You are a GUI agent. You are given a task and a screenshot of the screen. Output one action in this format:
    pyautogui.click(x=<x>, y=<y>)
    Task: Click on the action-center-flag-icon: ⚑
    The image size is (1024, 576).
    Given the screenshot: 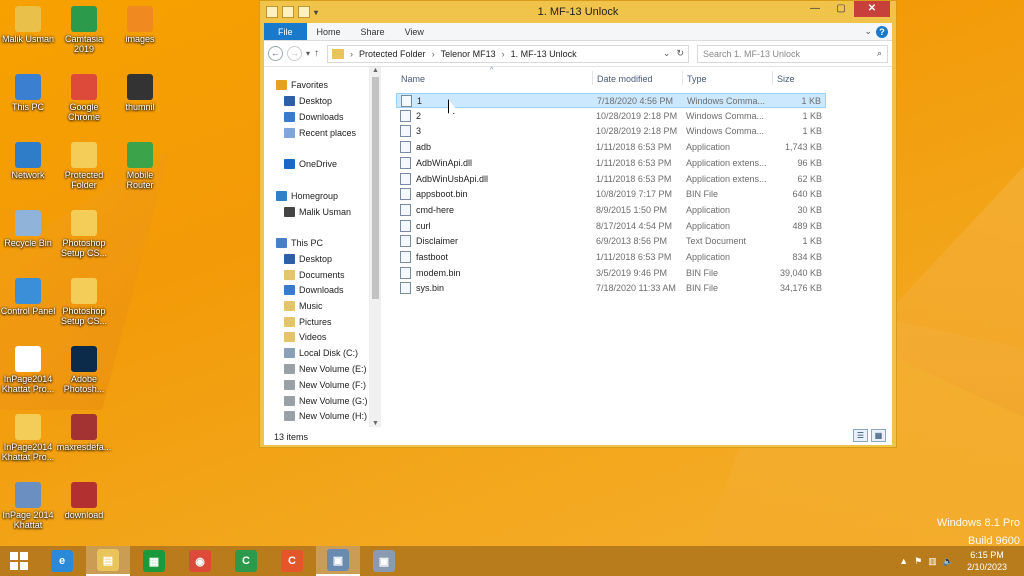 What is the action you would take?
    pyautogui.click(x=918, y=561)
    